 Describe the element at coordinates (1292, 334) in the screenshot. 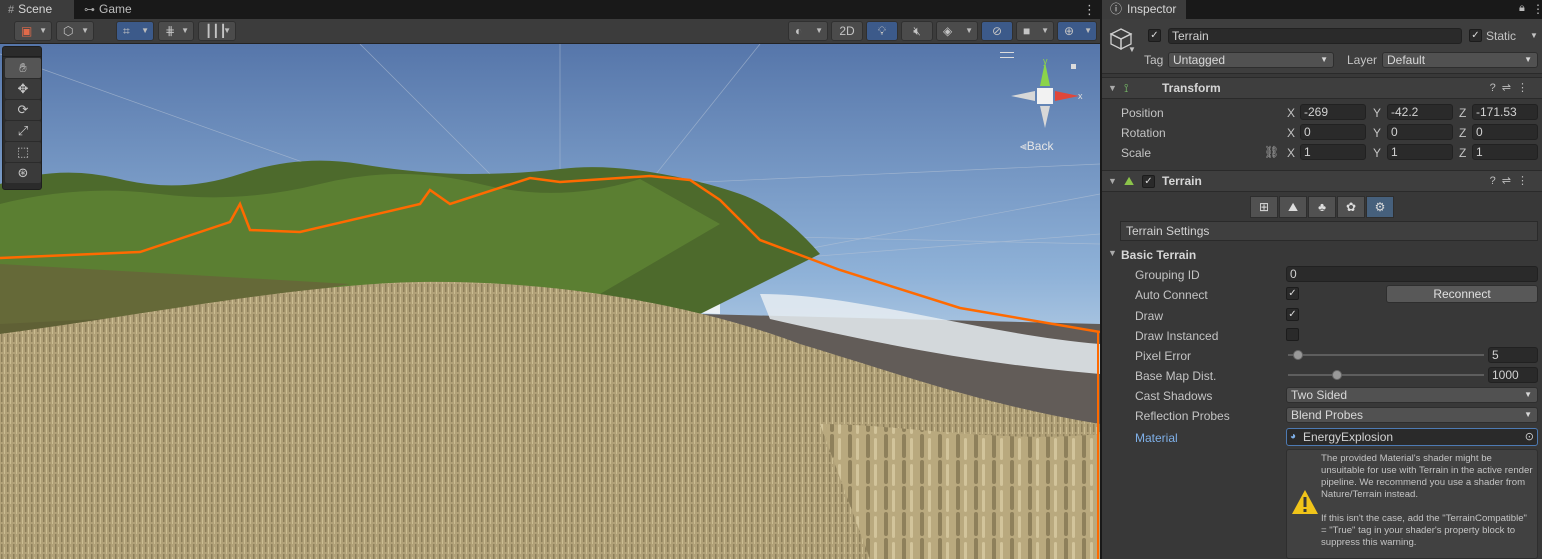

I see `draw-instanced-checkbox` at that location.